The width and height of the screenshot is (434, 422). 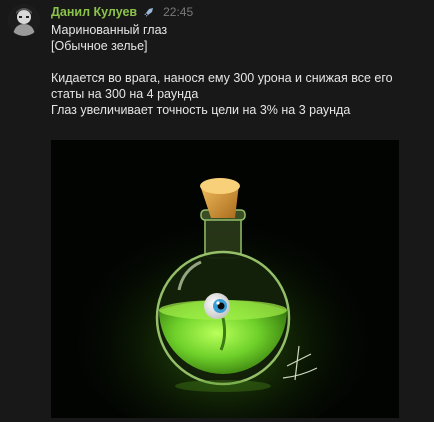 I want to click on user-avatar, so click(x=24, y=20).